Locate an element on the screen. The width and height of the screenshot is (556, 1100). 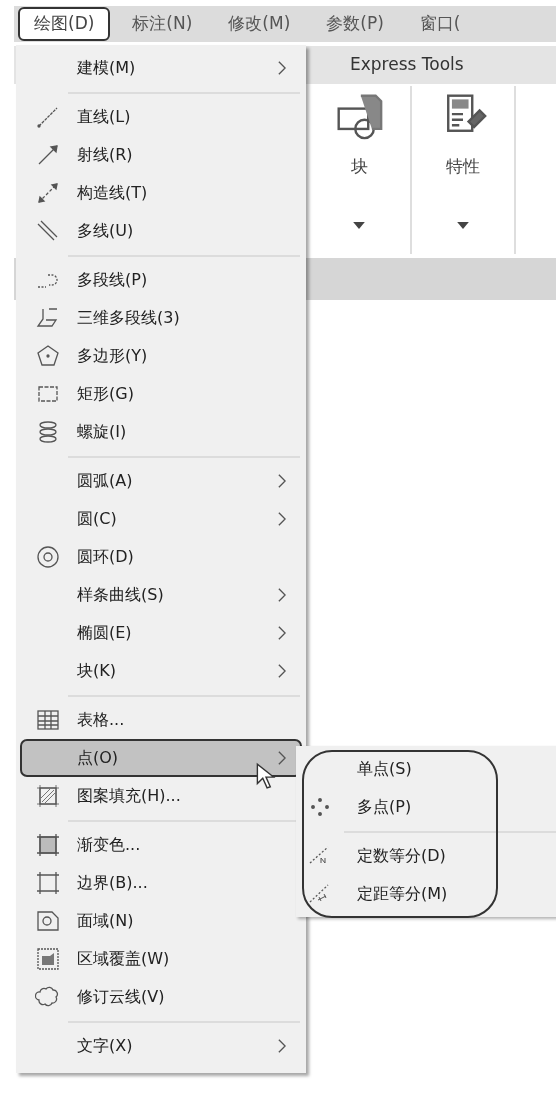
menu-item: 块(K) is located at coordinates (161, 671).